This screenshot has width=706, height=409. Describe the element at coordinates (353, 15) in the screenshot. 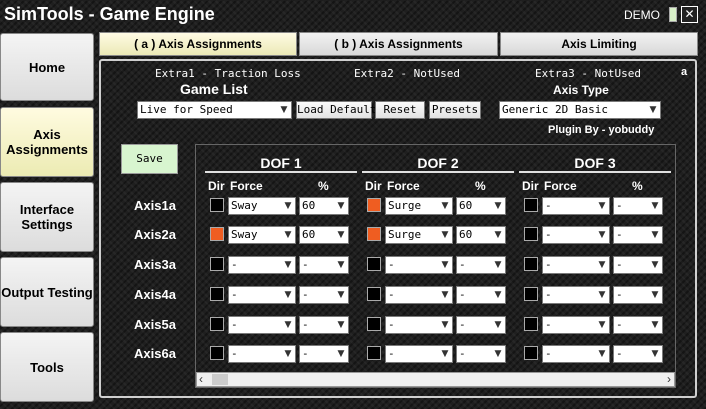

I see `title-bar: SimTools - Game Engine DEMO ✕` at that location.